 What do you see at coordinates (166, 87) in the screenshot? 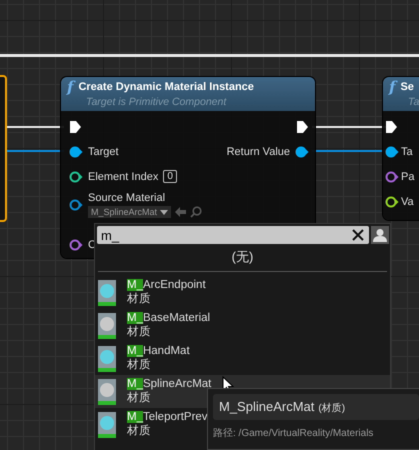
I see `node-title: Create Dynamic Material Instance` at bounding box center [166, 87].